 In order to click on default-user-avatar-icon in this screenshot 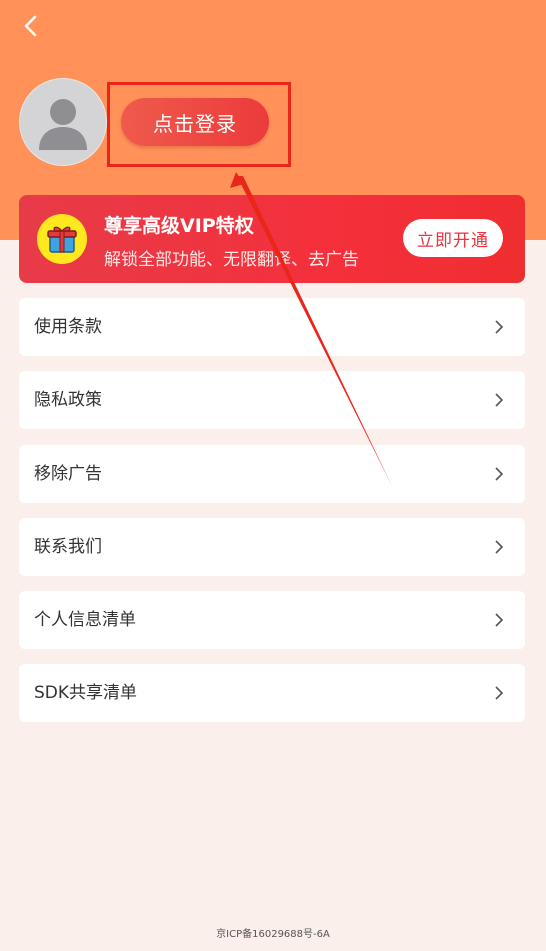, I will do `click(63, 124)`.